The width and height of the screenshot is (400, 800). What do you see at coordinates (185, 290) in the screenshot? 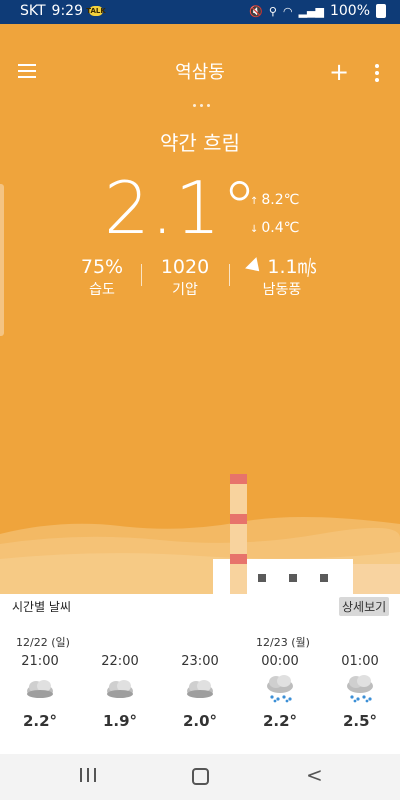
I see `pressure-label: 기압` at bounding box center [185, 290].